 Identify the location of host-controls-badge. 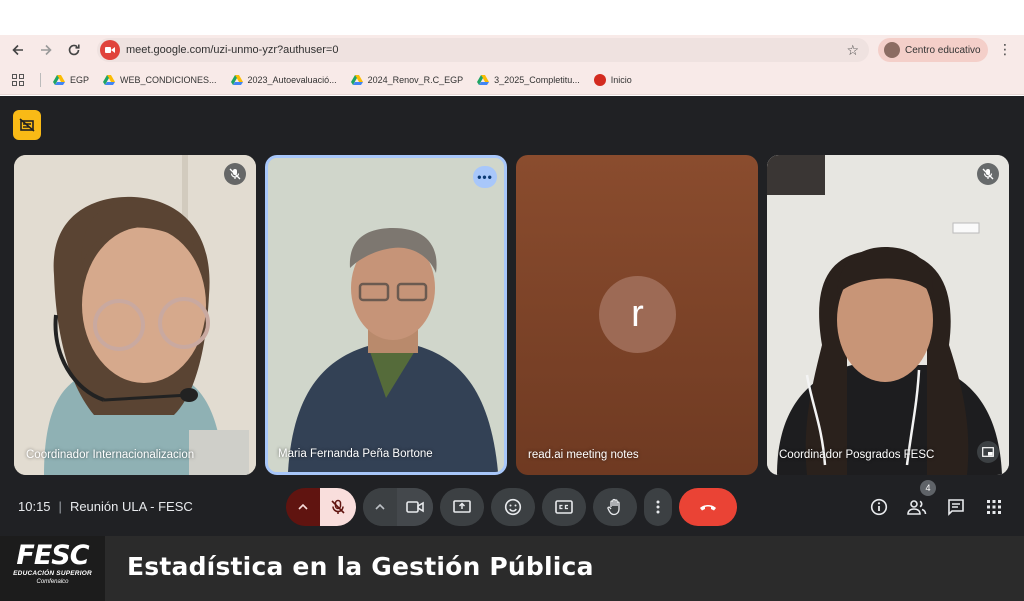
(27, 125).